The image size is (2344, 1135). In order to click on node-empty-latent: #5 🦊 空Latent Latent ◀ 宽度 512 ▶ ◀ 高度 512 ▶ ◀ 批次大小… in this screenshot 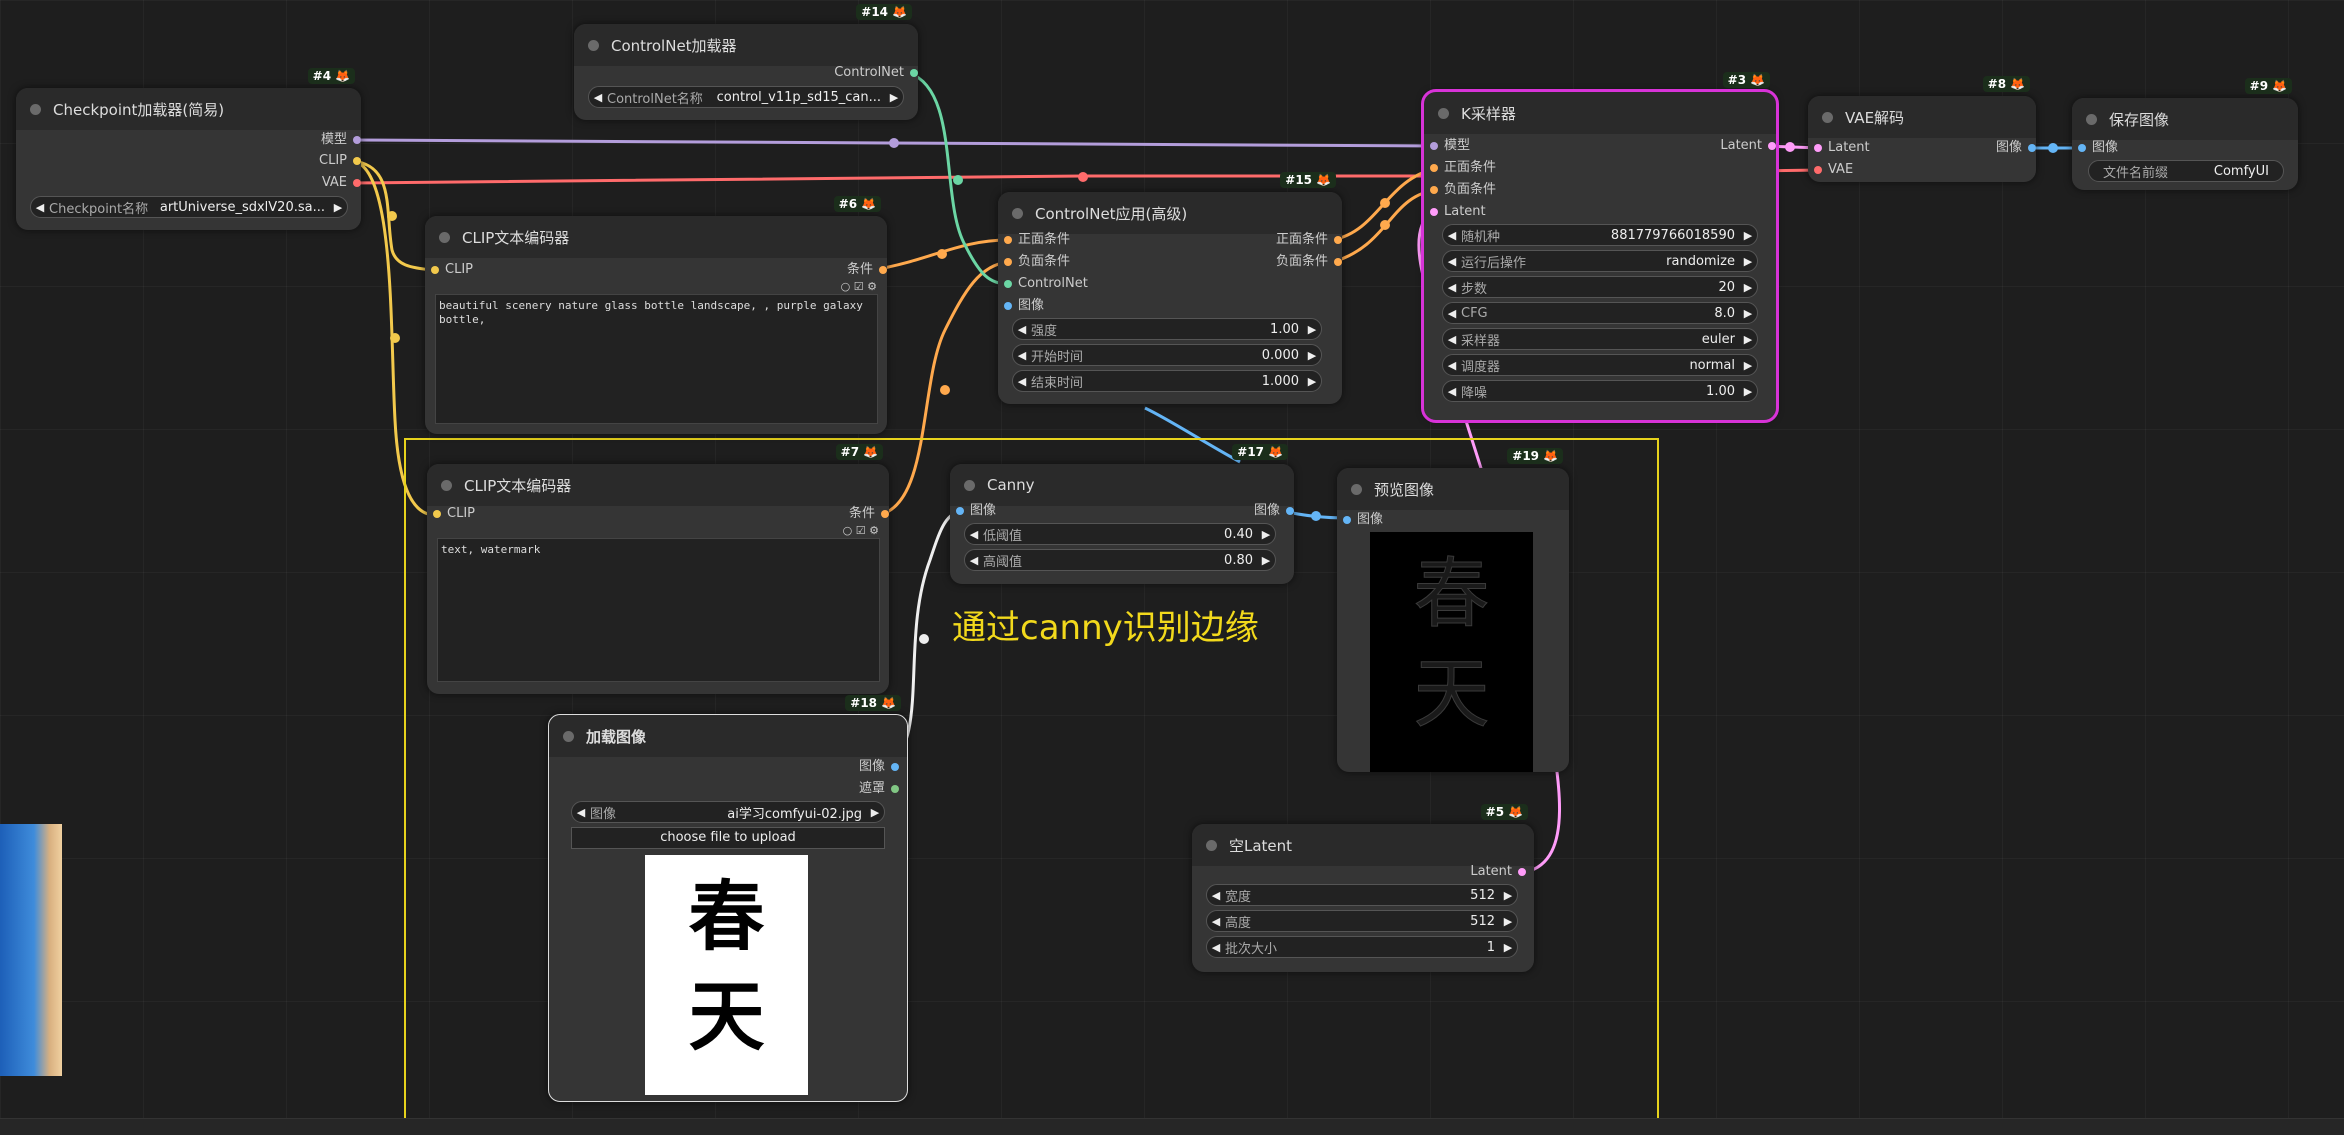, I will do `click(1363, 888)`.